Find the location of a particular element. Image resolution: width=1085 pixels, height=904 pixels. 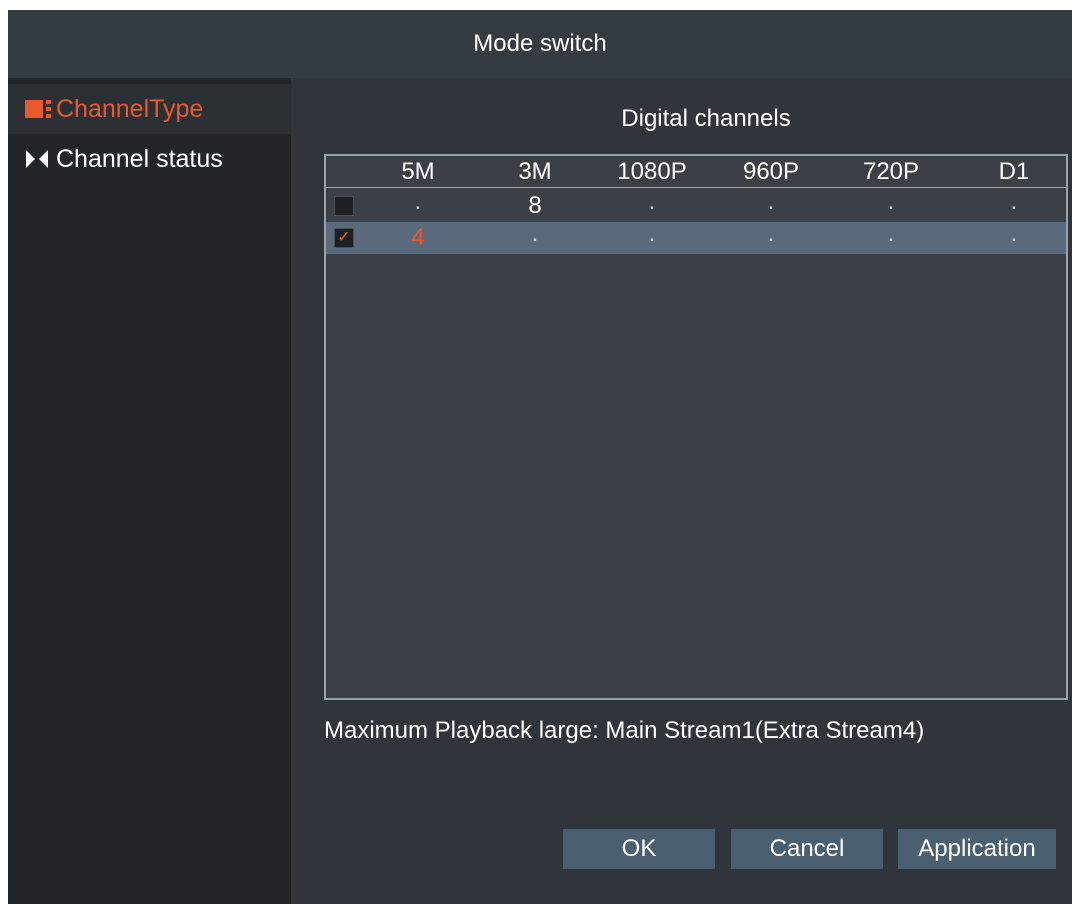

column-header-1080p: 1080P is located at coordinates (652, 171).